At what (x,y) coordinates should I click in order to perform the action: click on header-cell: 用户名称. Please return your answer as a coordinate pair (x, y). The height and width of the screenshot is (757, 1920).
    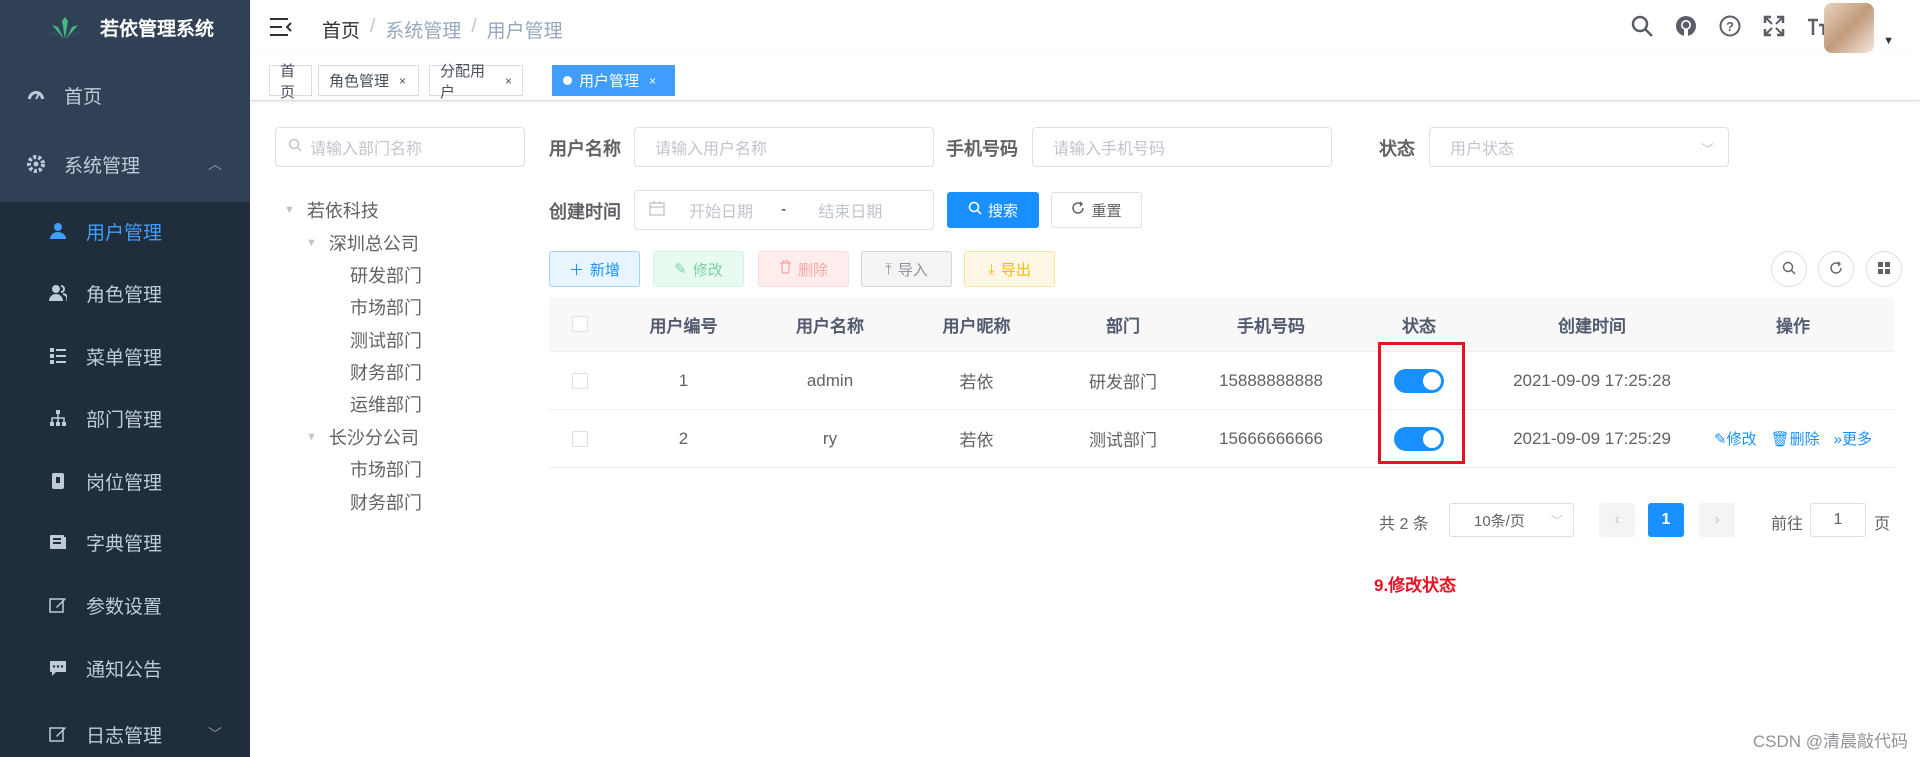
    Looking at the image, I should click on (830, 324).